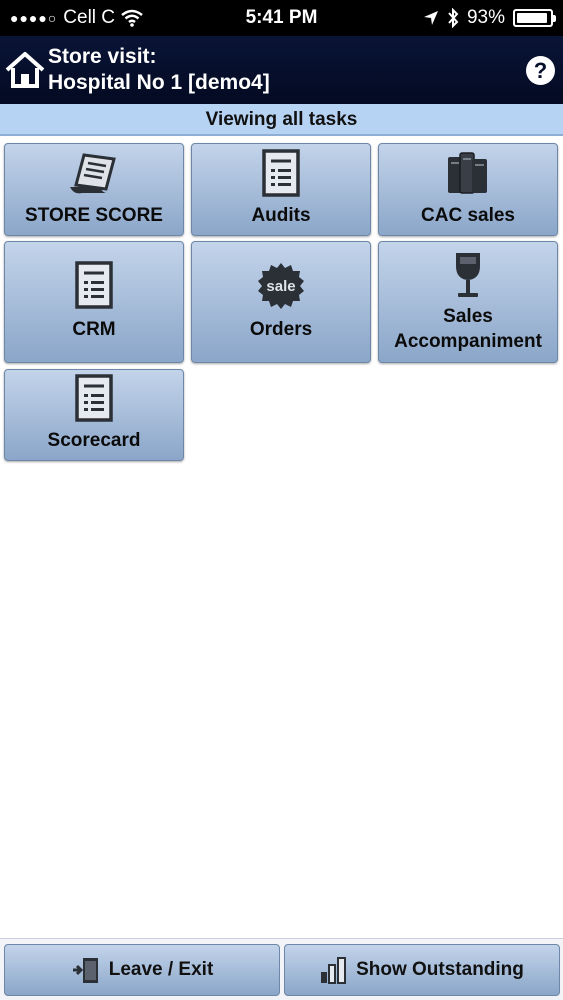 This screenshot has height=1000, width=563. What do you see at coordinates (440, 969) in the screenshot?
I see `show-outstanding-label: Show Outstanding` at bounding box center [440, 969].